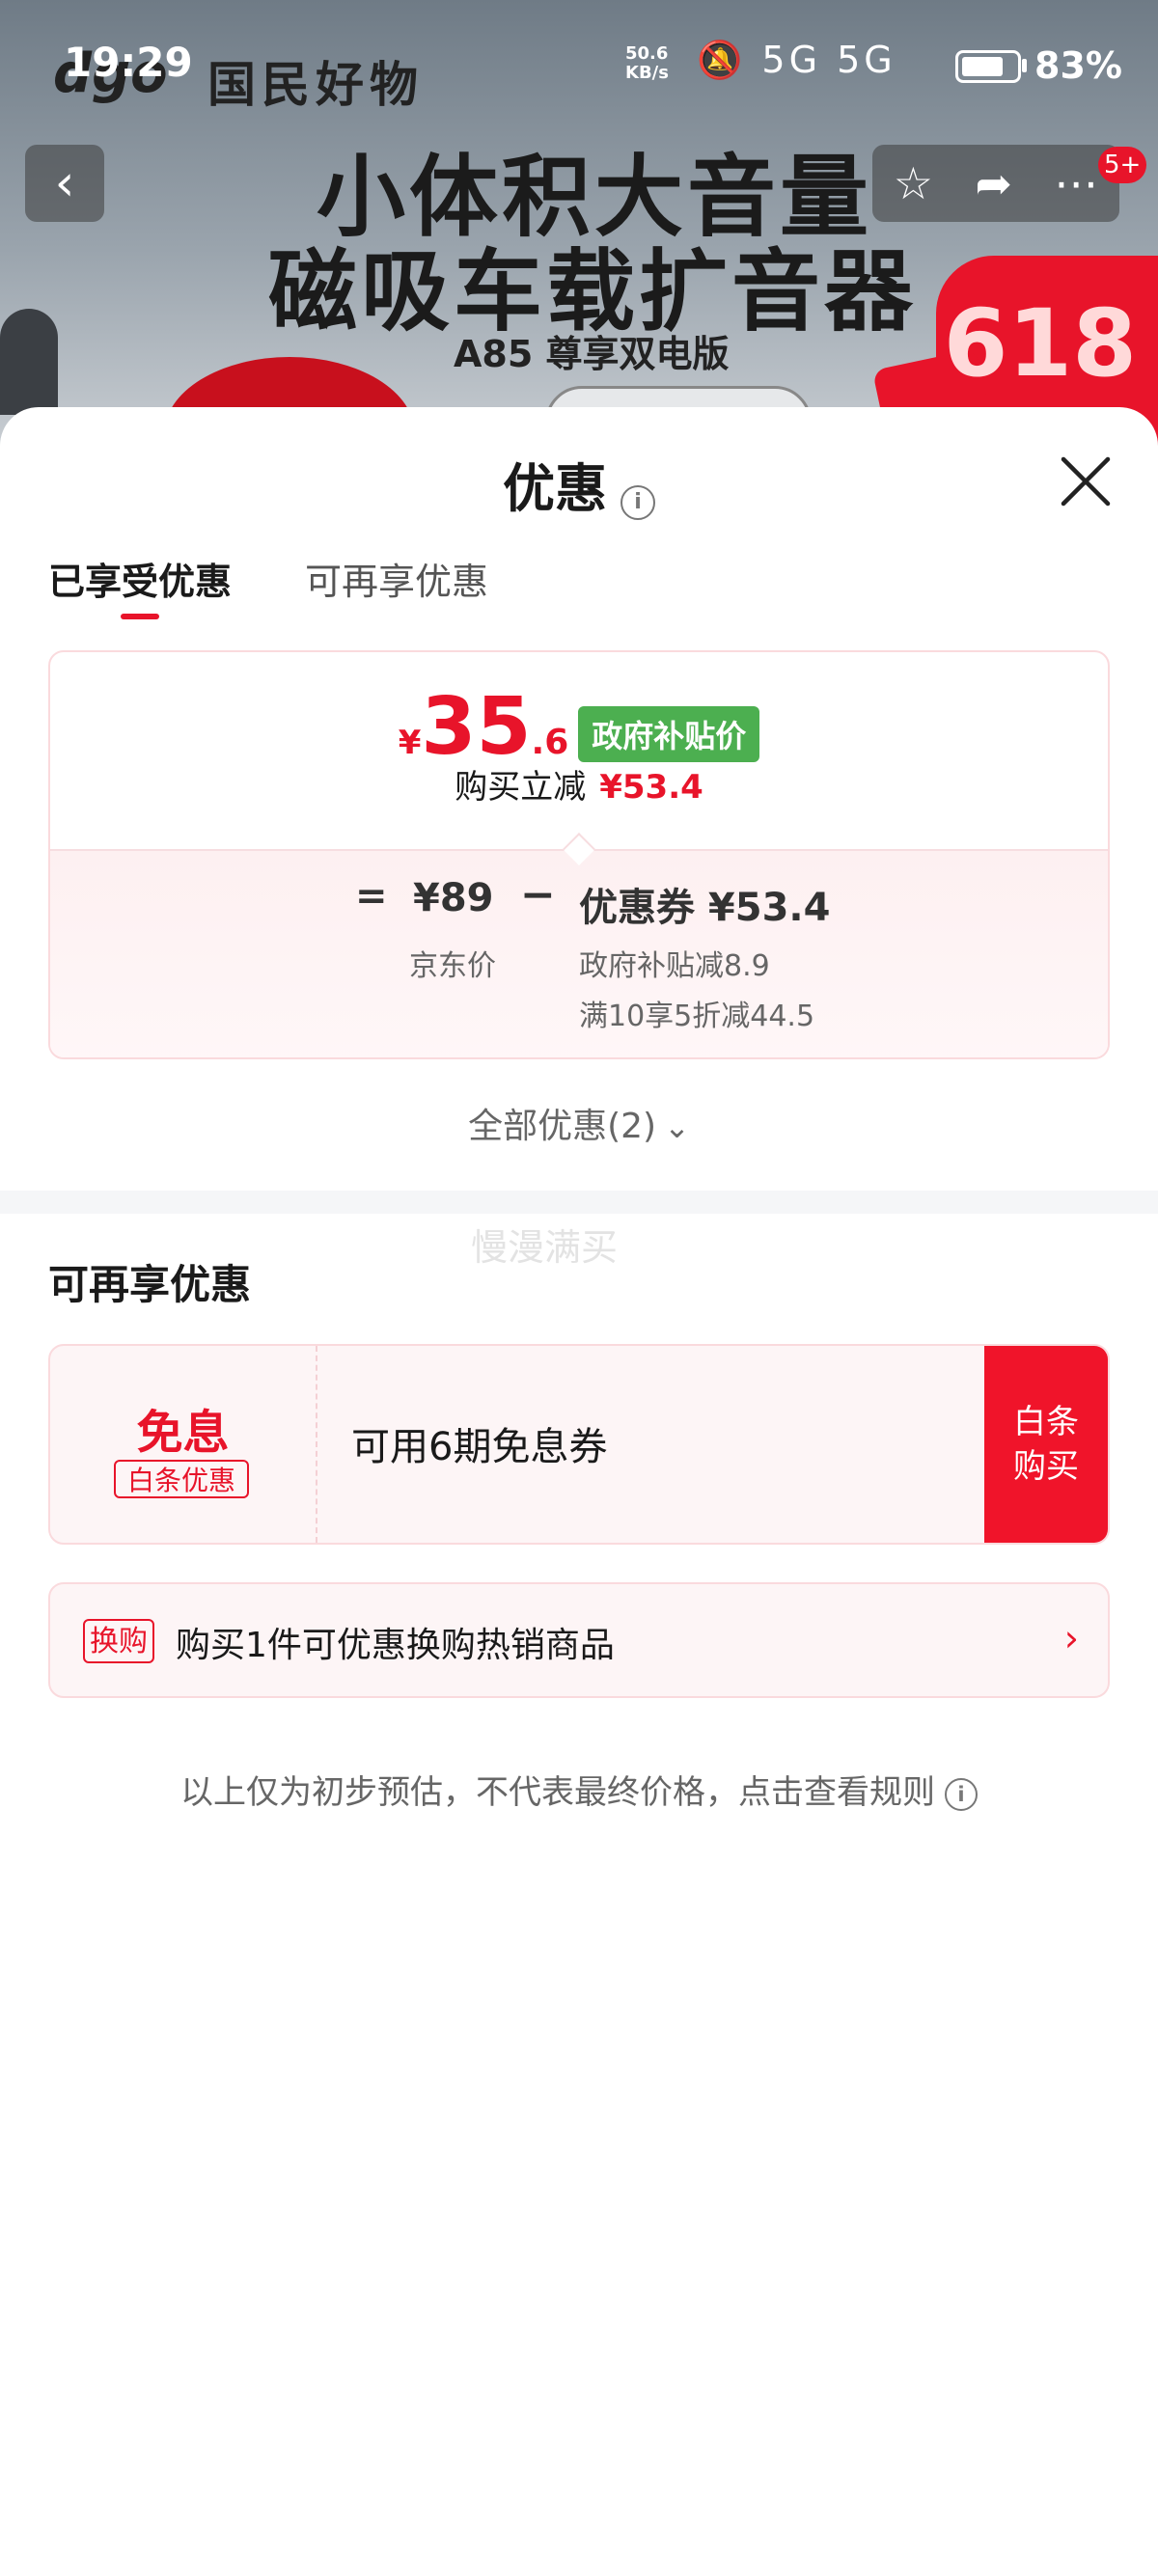 The image size is (1158, 2576). Describe the element at coordinates (1122, 165) in the screenshot. I see `notification-badge: 5+` at that location.